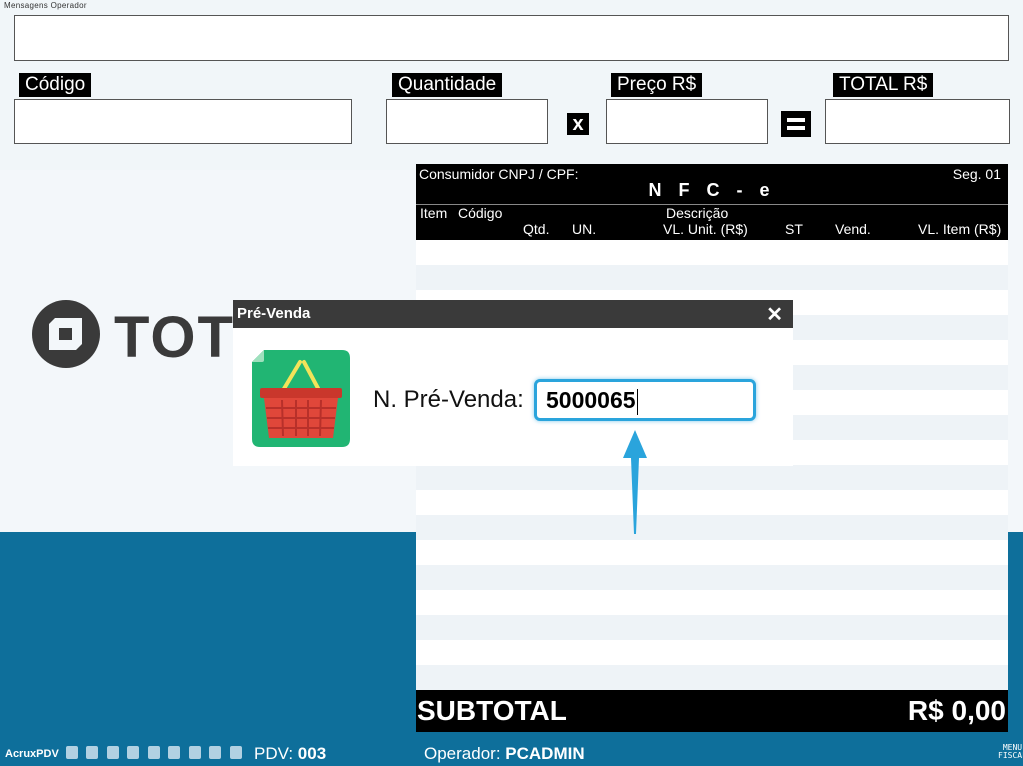  I want to click on barcode-icon, so click(215, 752).